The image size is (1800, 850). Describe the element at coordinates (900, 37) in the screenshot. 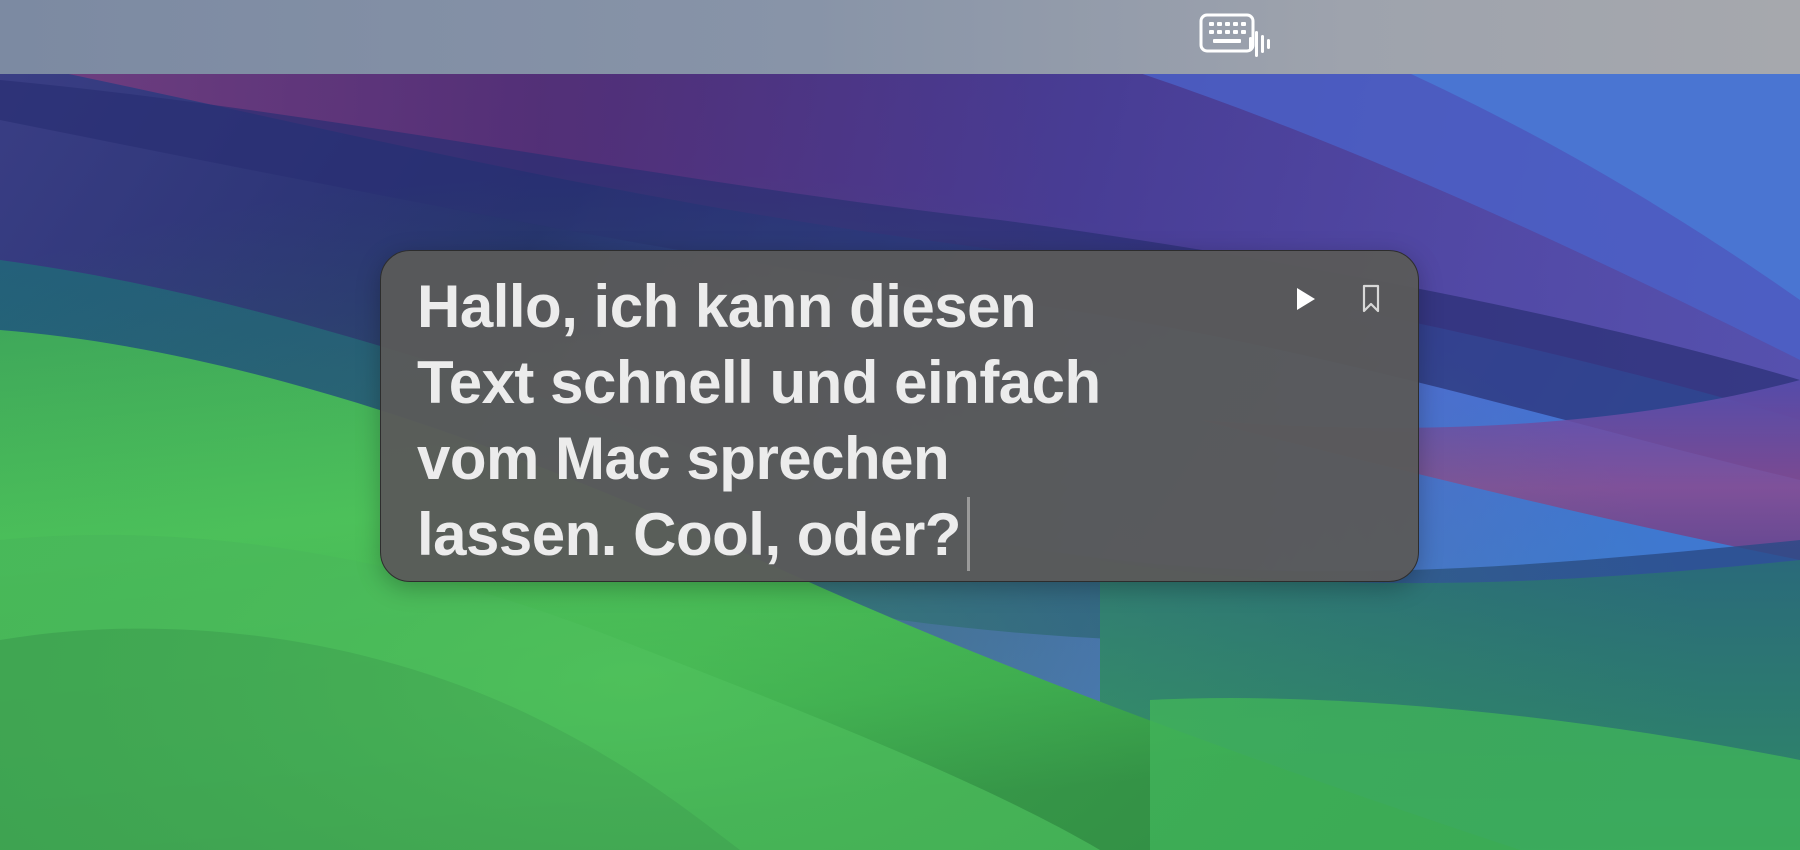

I see `menu-bar` at that location.